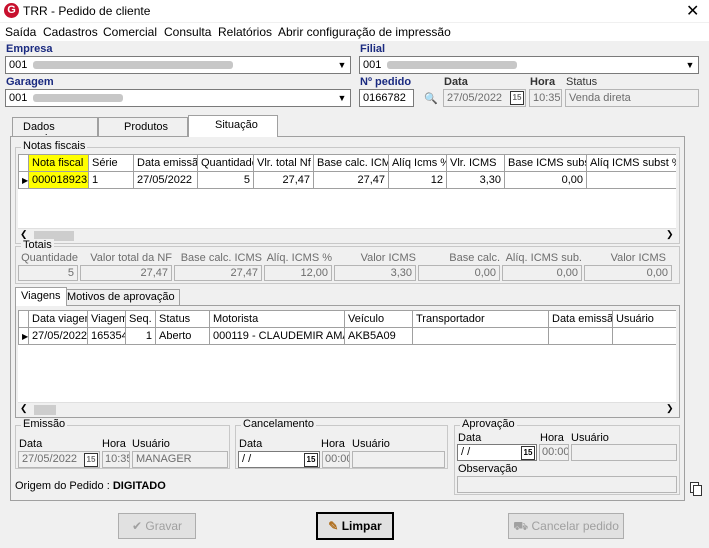 The image size is (709, 548). Describe the element at coordinates (111, 163) in the screenshot. I see `col-serie: Série` at that location.